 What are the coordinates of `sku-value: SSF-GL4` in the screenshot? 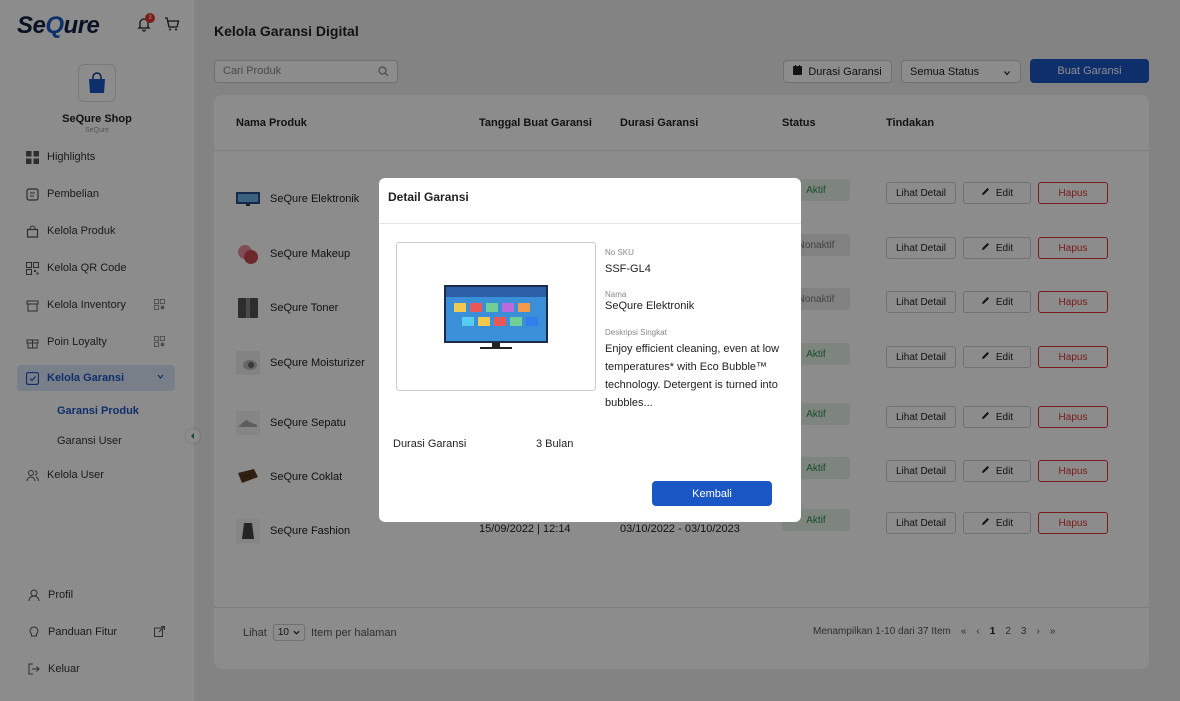 It's located at (628, 269).